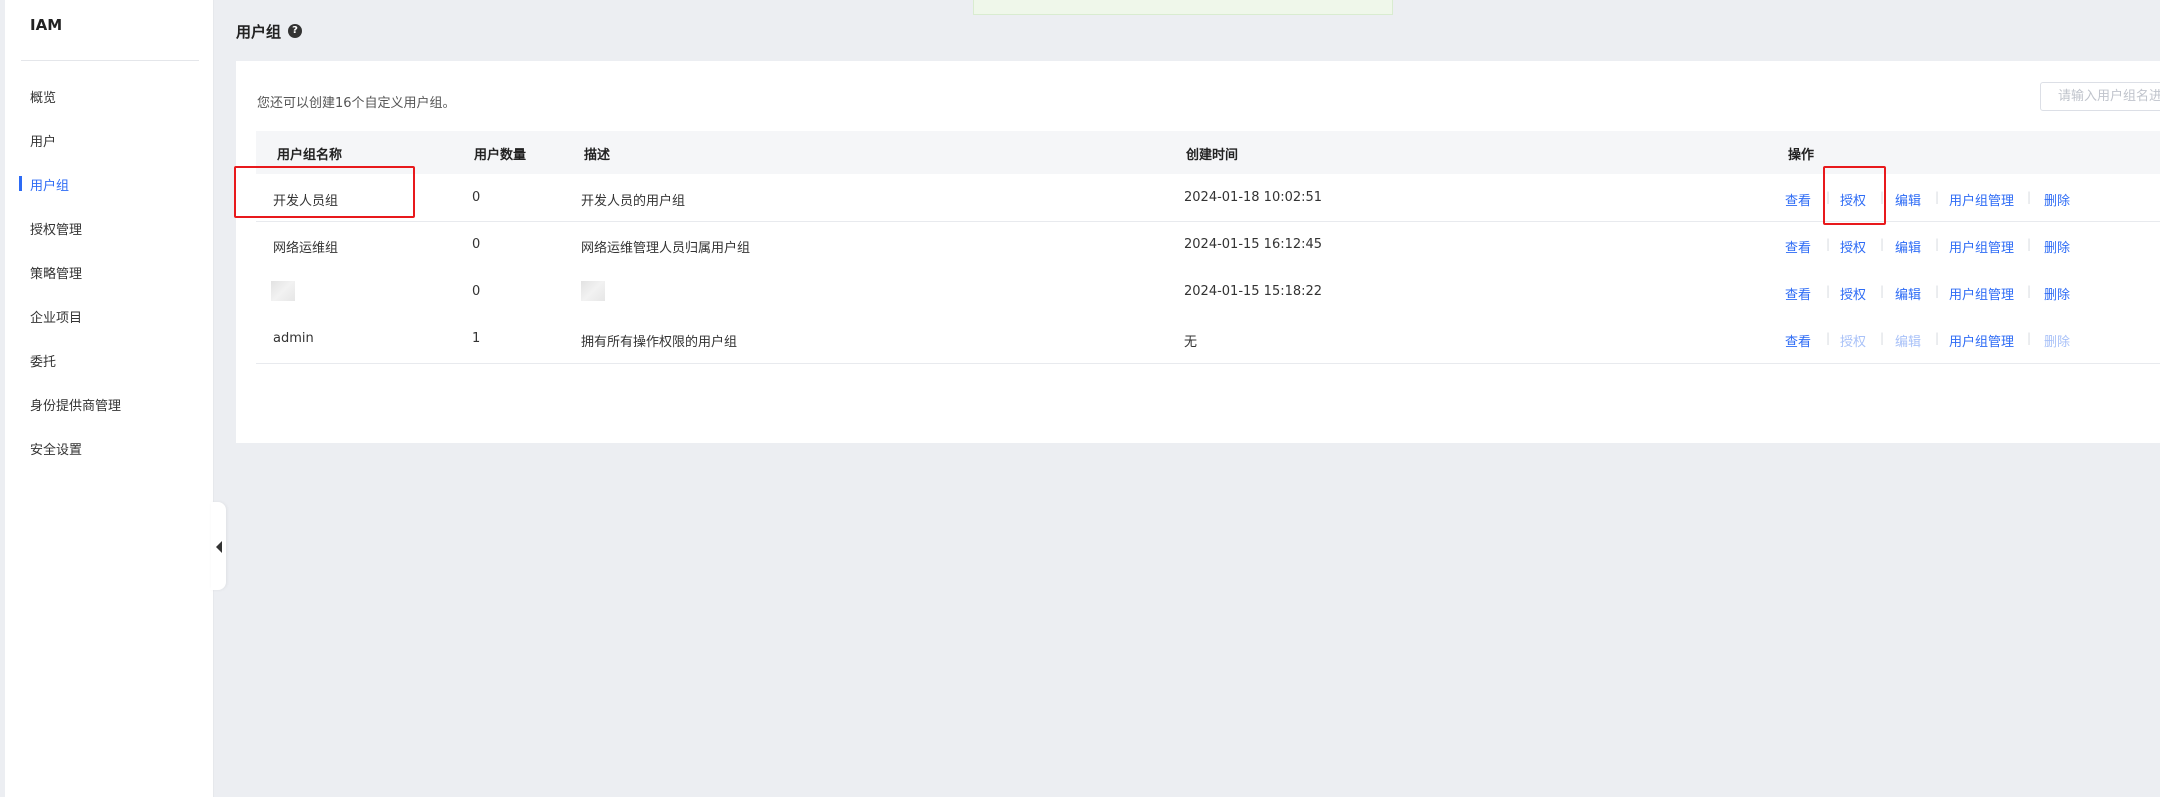 This screenshot has height=797, width=2160. What do you see at coordinates (666, 248) in the screenshot?
I see `description-cell: 网络运维管理人员归属用户组` at bounding box center [666, 248].